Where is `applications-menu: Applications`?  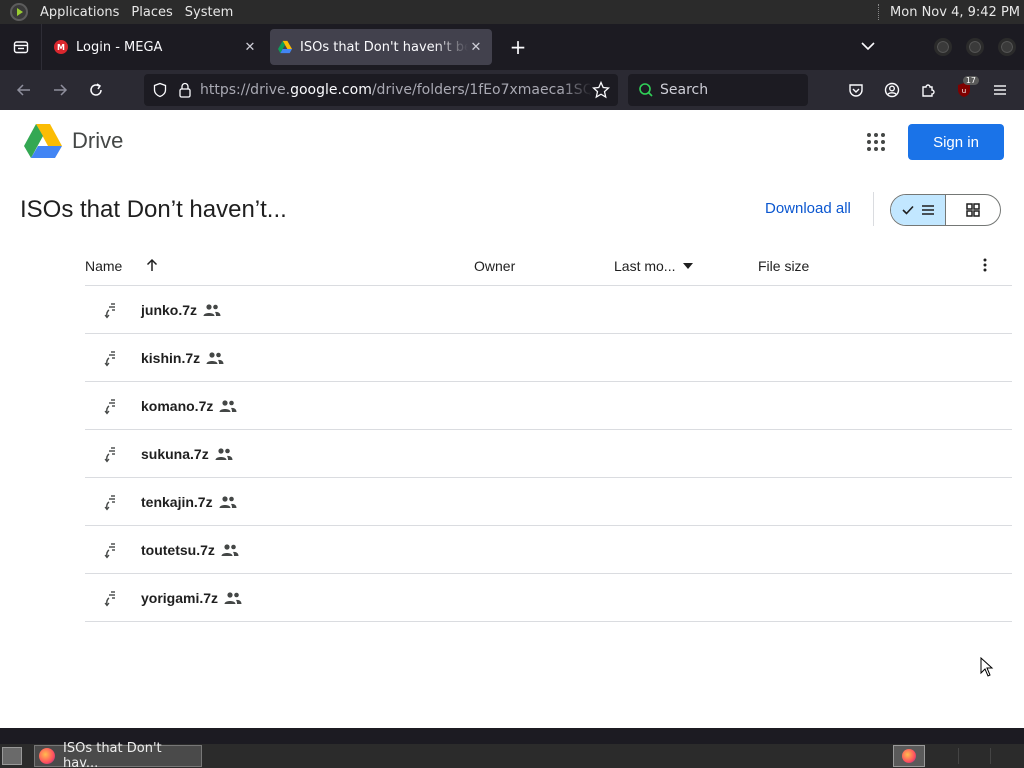
applications-menu: Applications is located at coordinates (79, 12).